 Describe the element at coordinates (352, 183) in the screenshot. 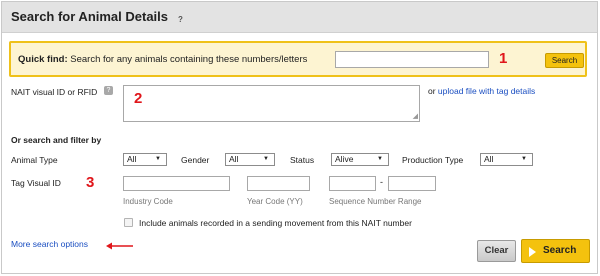

I see `sequence-from-input` at that location.